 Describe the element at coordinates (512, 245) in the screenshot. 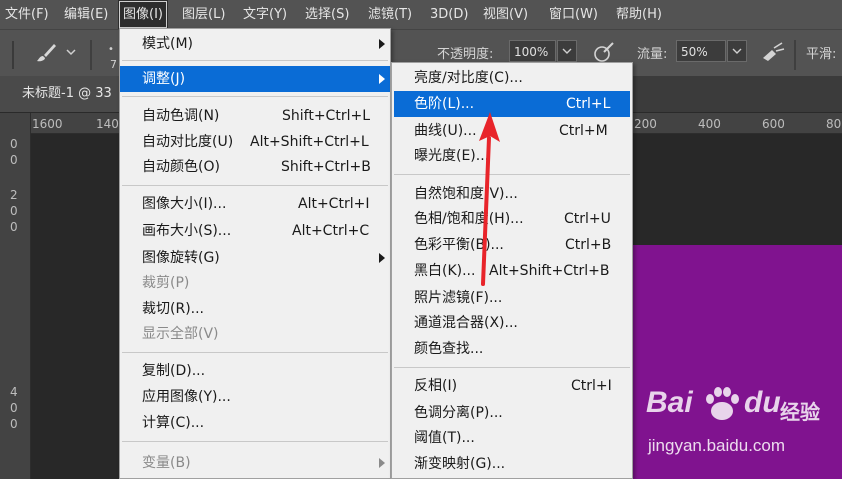

I see `menu-item-color-balance: 色彩平衡(B)... Ctrl+B` at that location.